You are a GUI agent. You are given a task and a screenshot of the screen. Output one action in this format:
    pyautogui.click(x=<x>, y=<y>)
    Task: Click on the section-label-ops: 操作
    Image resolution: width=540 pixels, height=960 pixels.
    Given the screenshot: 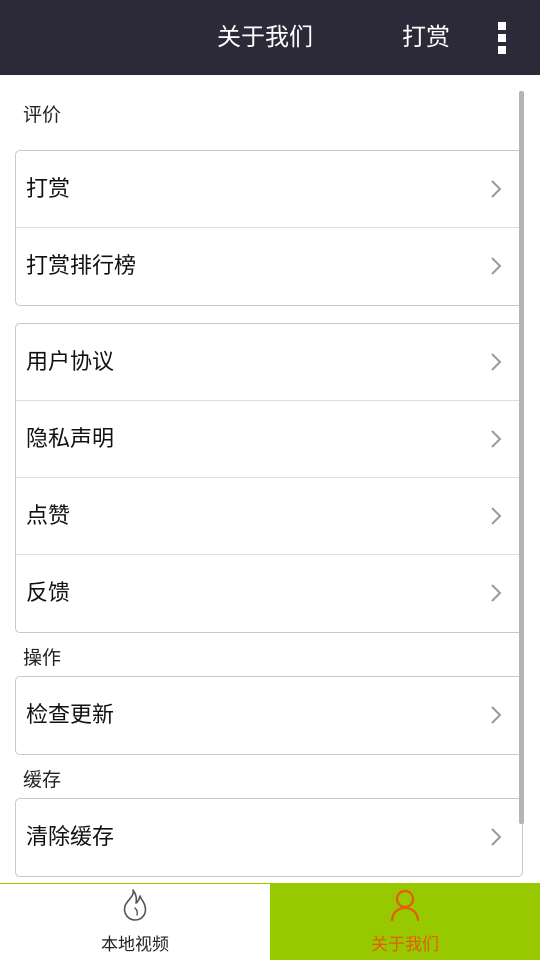 What is the action you would take?
    pyautogui.click(x=42, y=658)
    